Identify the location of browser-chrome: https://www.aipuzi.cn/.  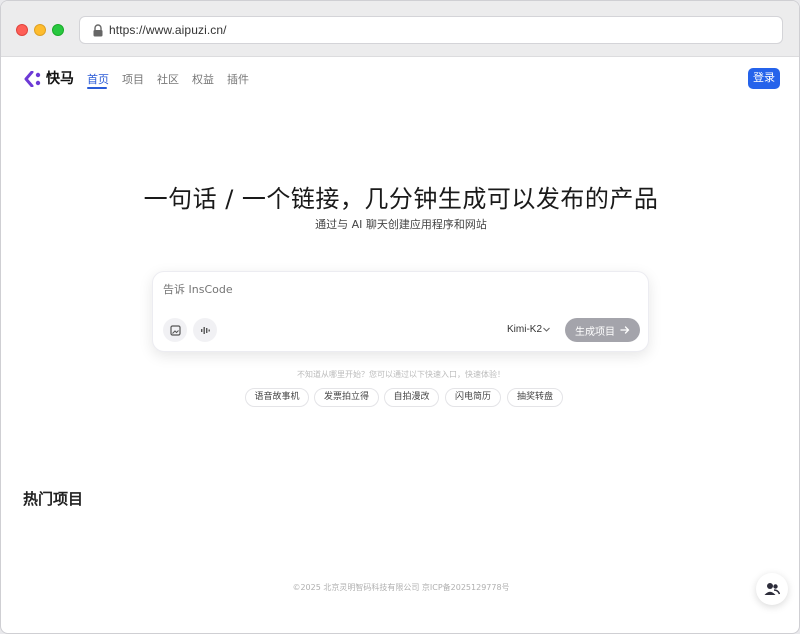
(400, 29).